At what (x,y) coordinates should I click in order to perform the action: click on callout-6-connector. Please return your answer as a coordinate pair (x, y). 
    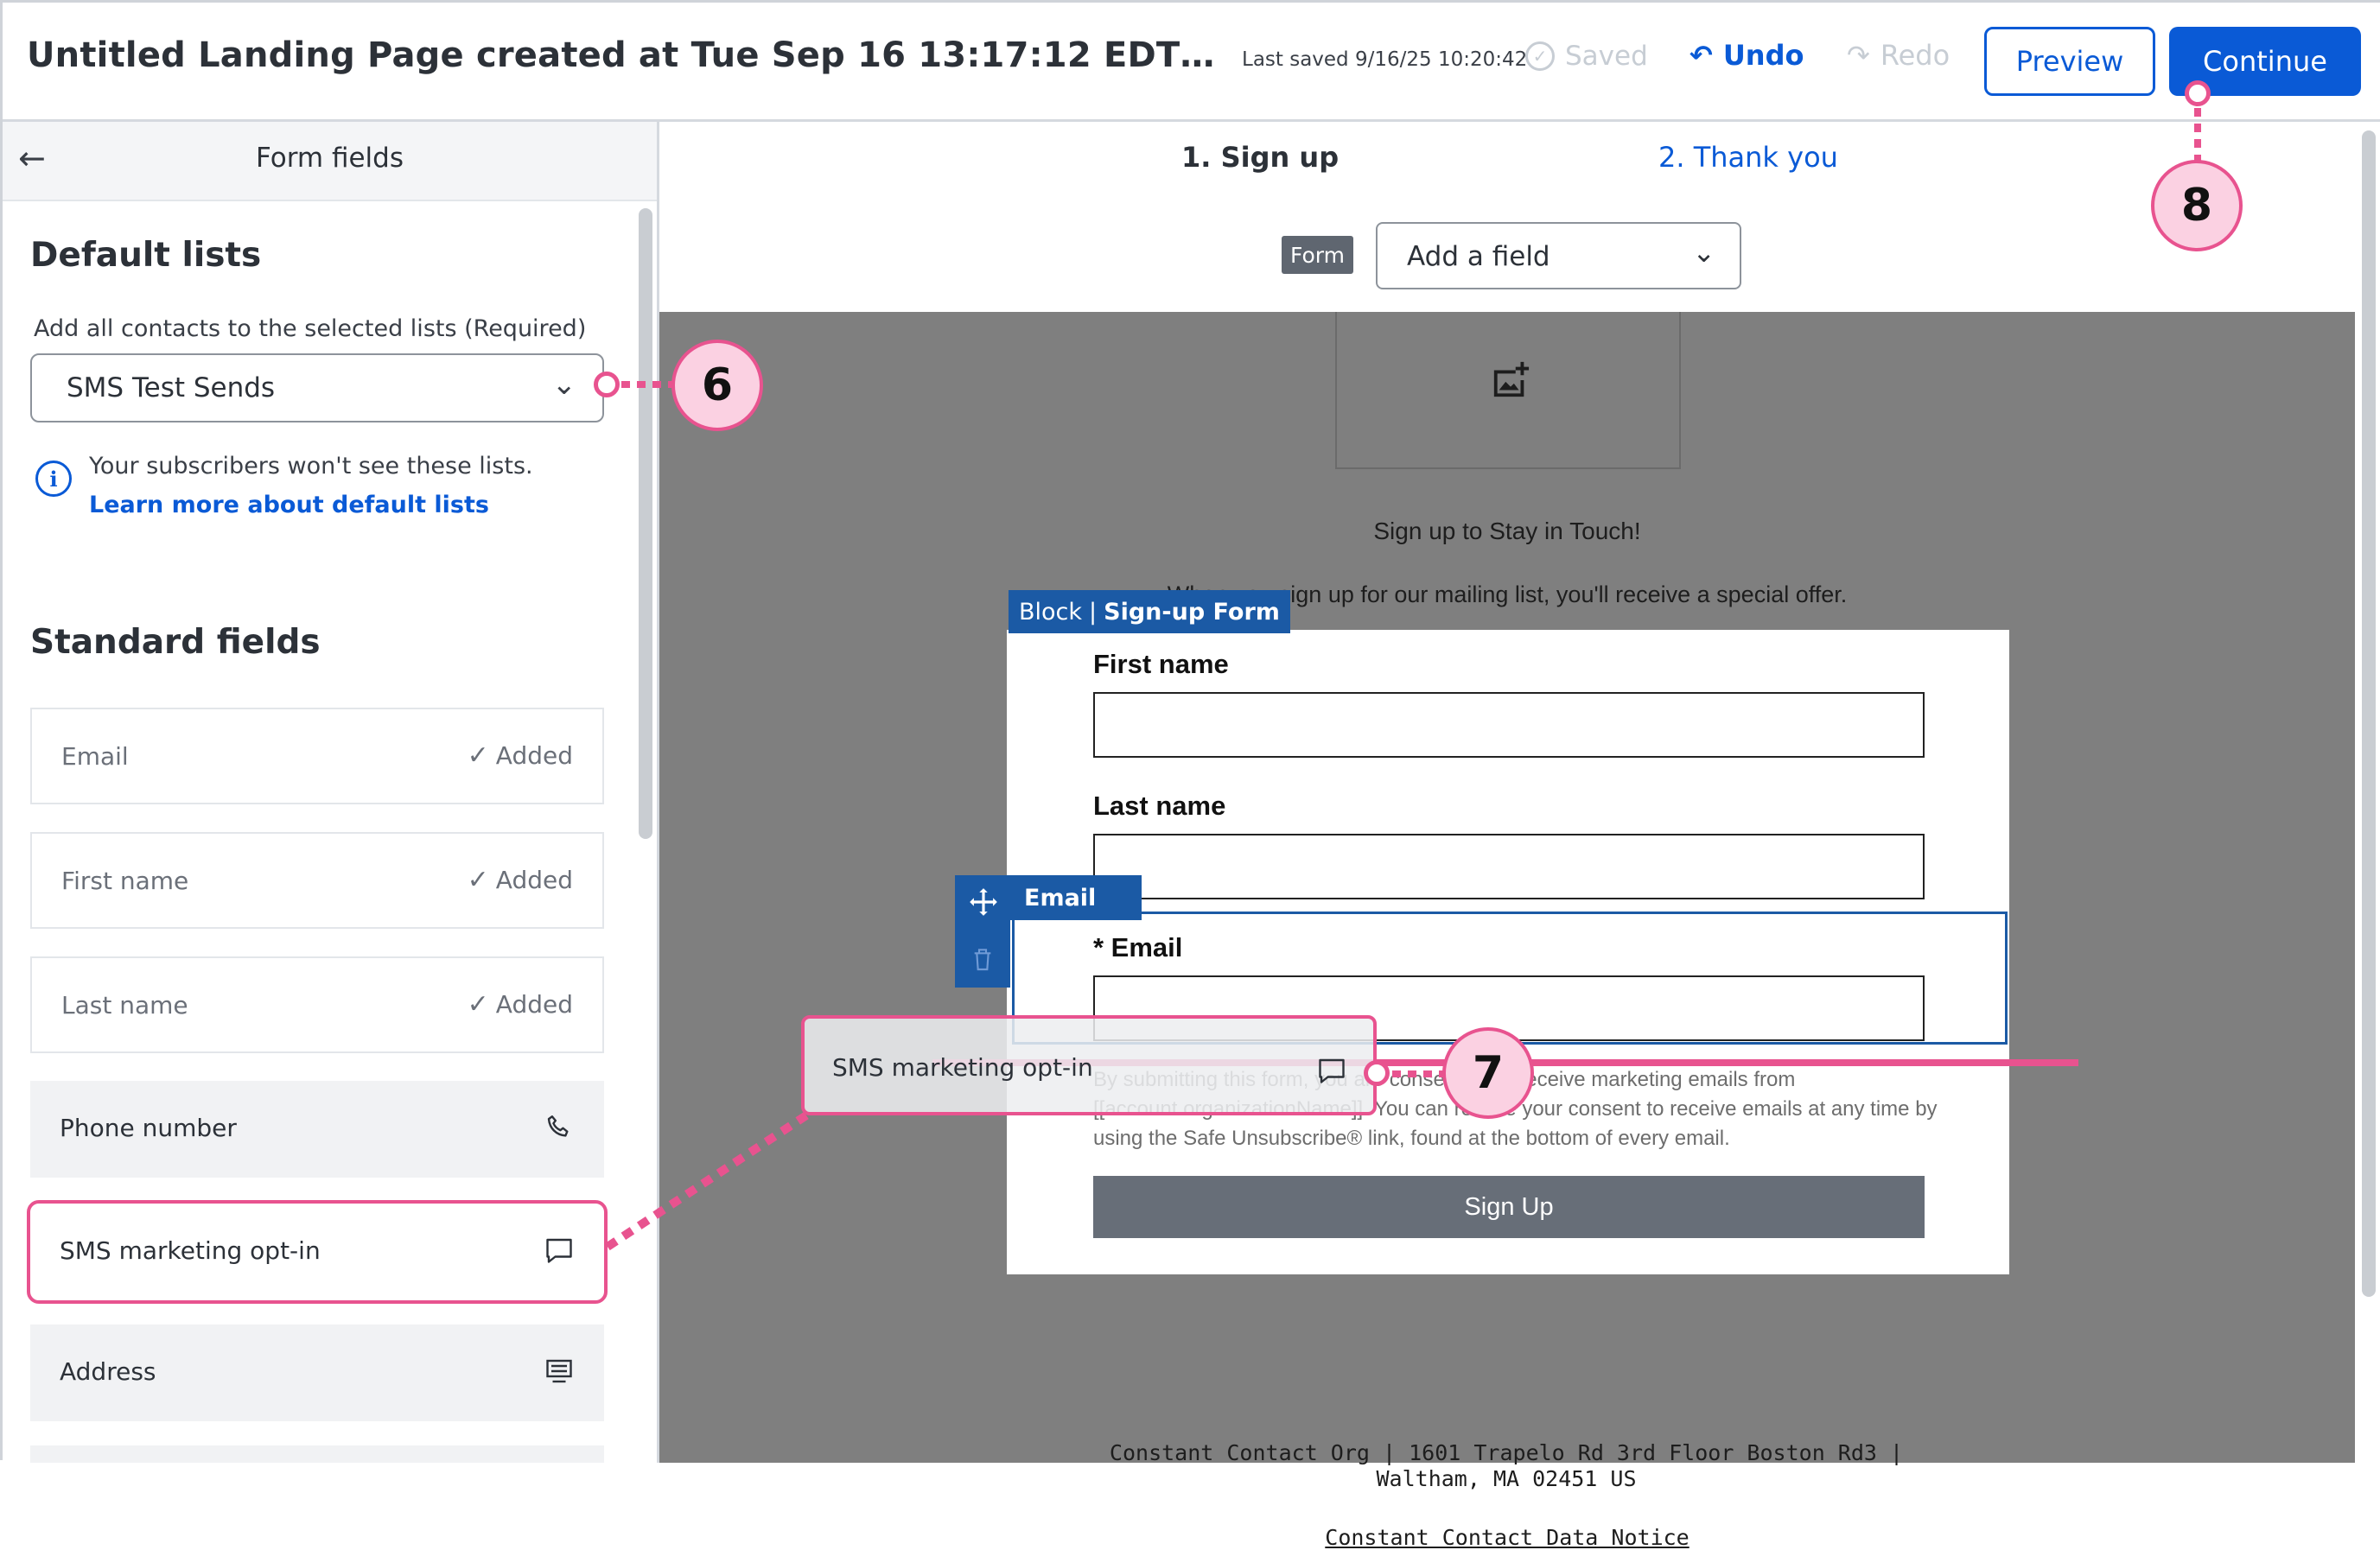
    Looking at the image, I should click on (649, 385).